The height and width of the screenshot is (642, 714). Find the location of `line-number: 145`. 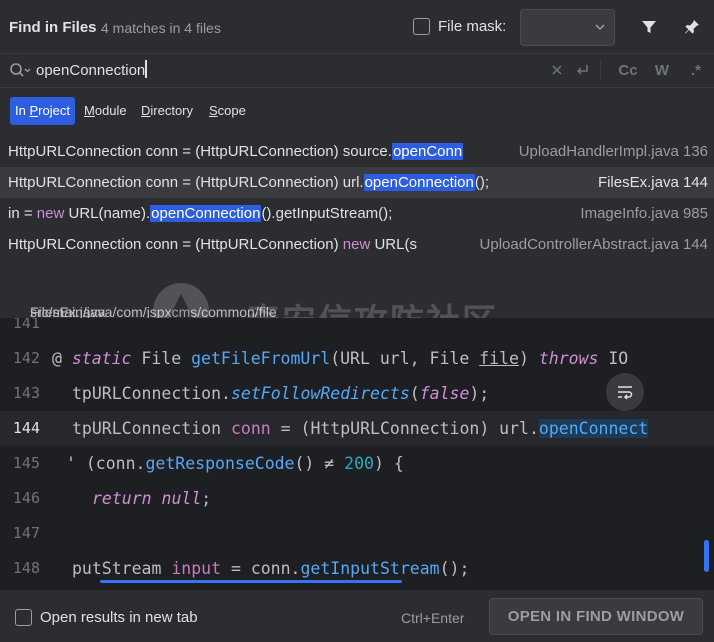

line-number: 145 is located at coordinates (26, 463).